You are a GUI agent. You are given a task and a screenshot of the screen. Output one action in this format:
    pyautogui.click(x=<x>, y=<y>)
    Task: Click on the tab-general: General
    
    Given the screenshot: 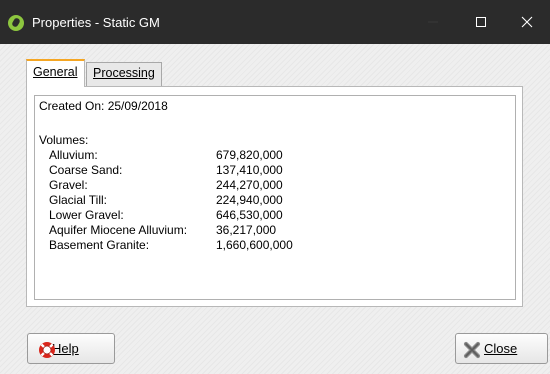 What is the action you would take?
    pyautogui.click(x=55, y=73)
    